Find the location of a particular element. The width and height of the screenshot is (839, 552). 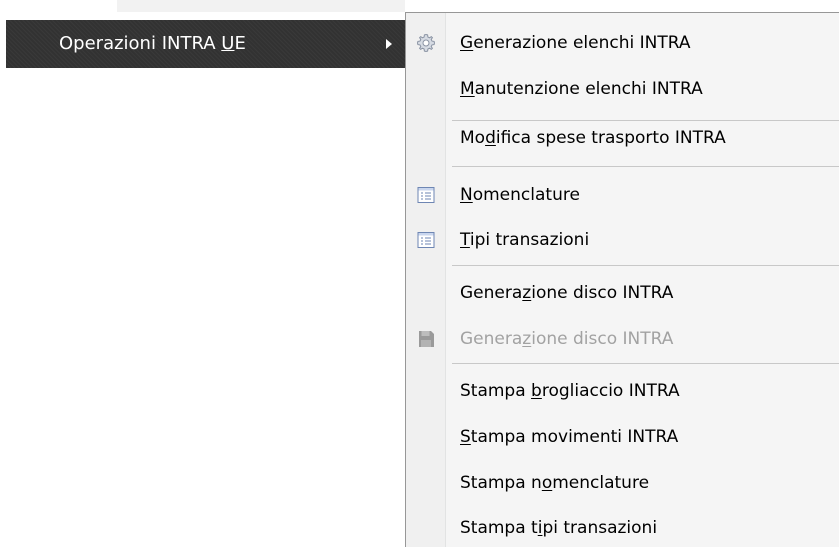

menu-top-edge is located at coordinates (261, 6).